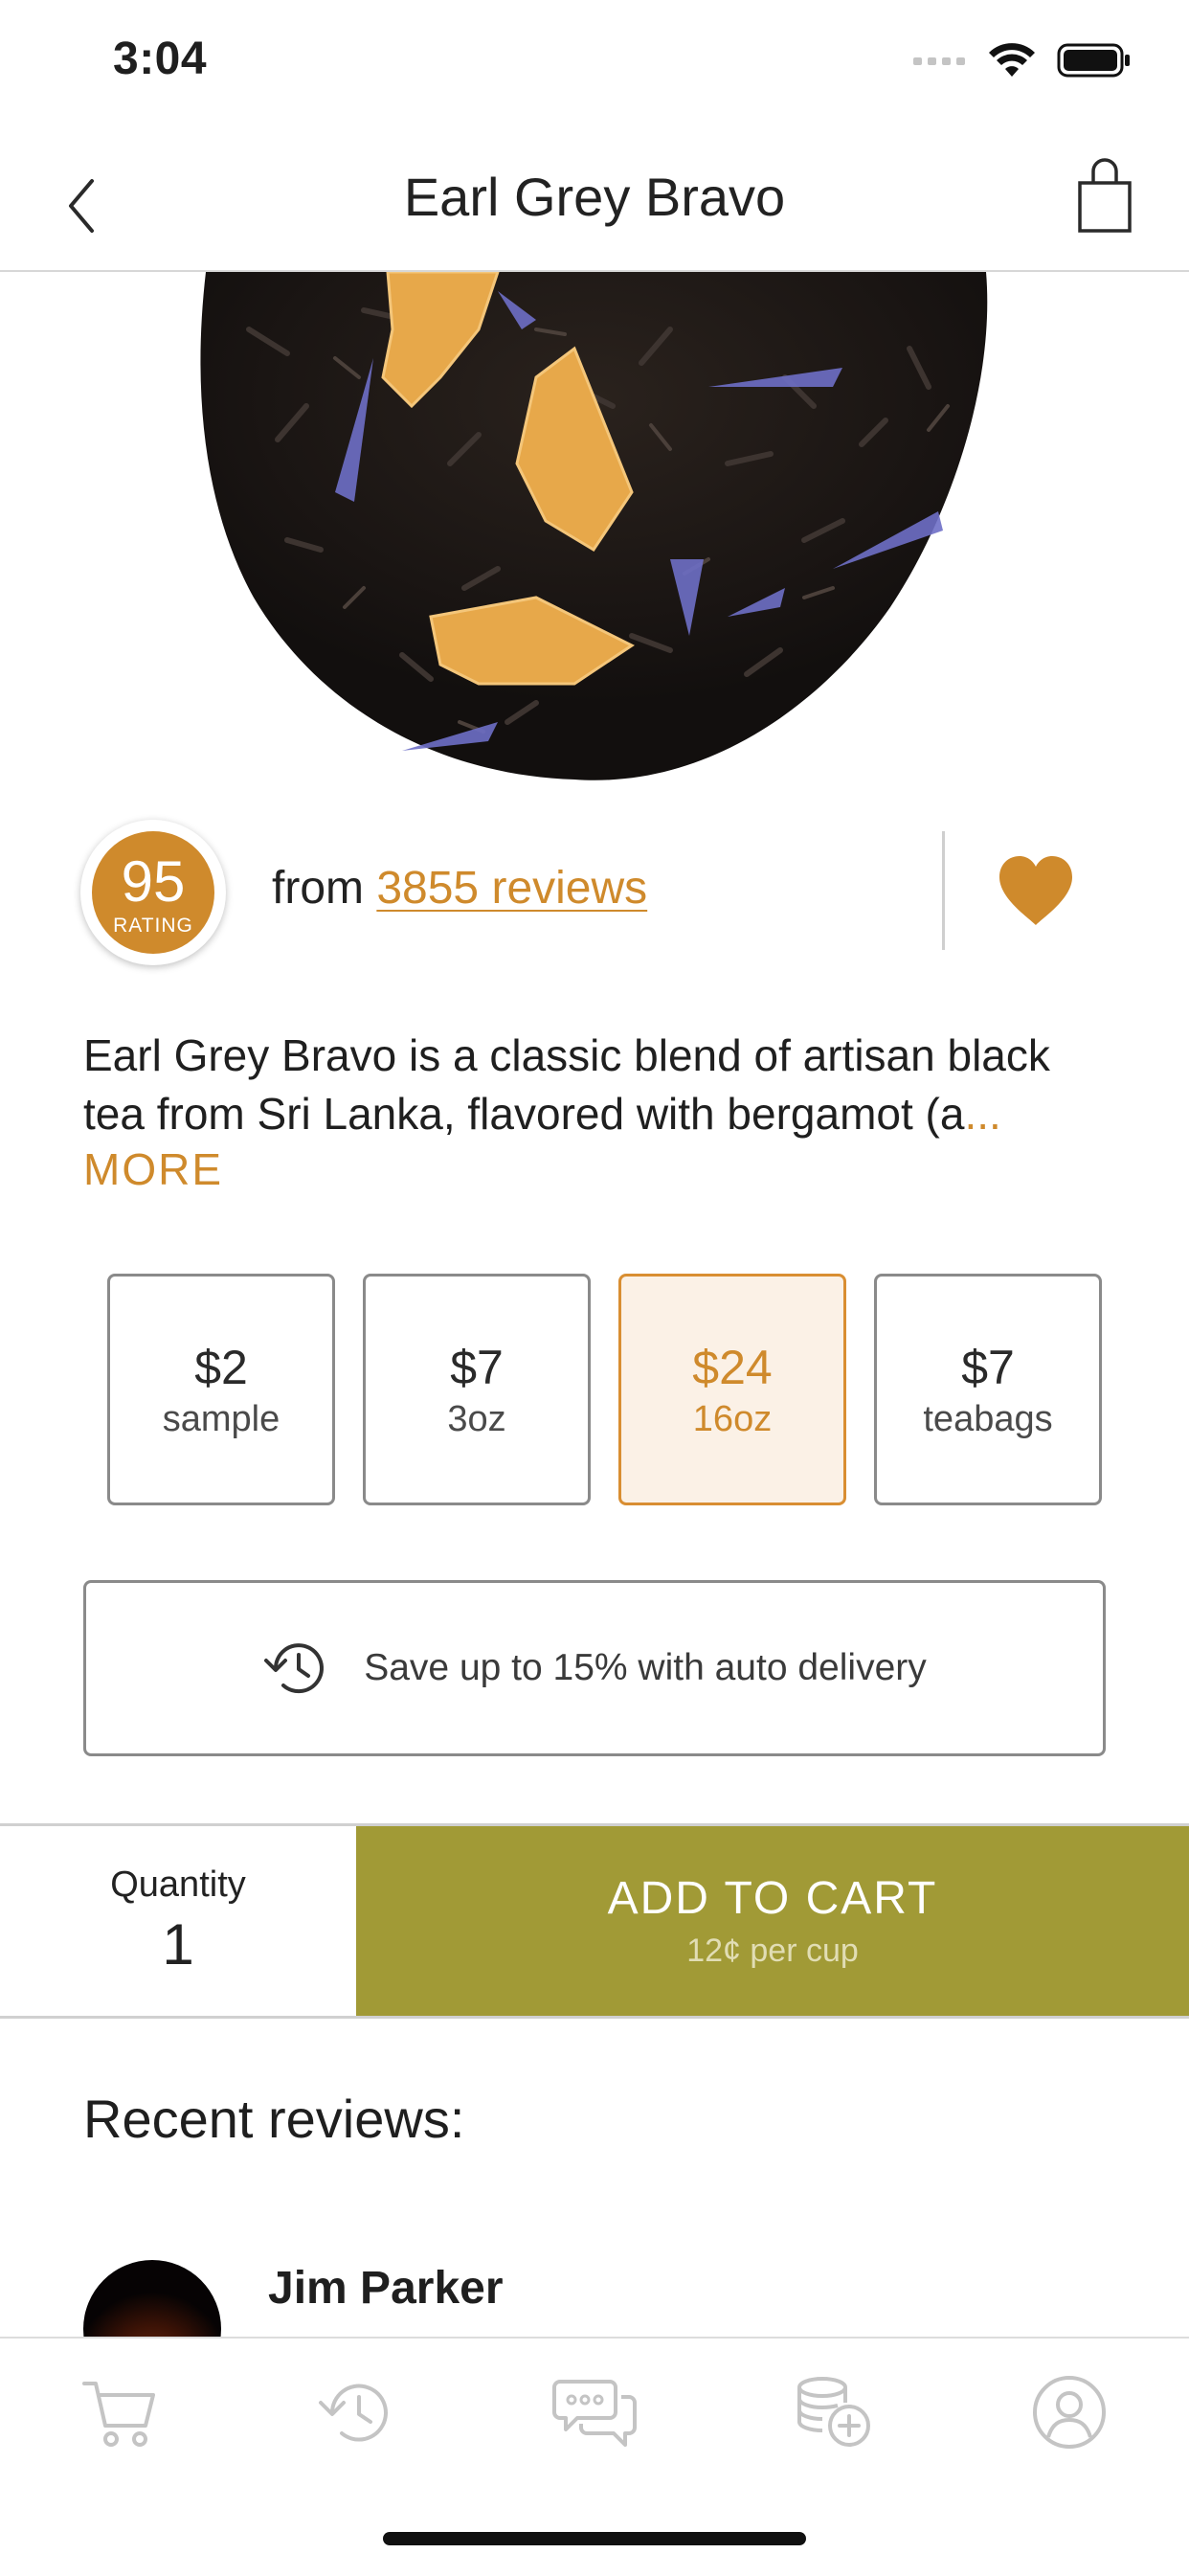 This screenshot has height=2576, width=1189. What do you see at coordinates (178, 1884) in the screenshot?
I see `quantity-label: Quantity` at bounding box center [178, 1884].